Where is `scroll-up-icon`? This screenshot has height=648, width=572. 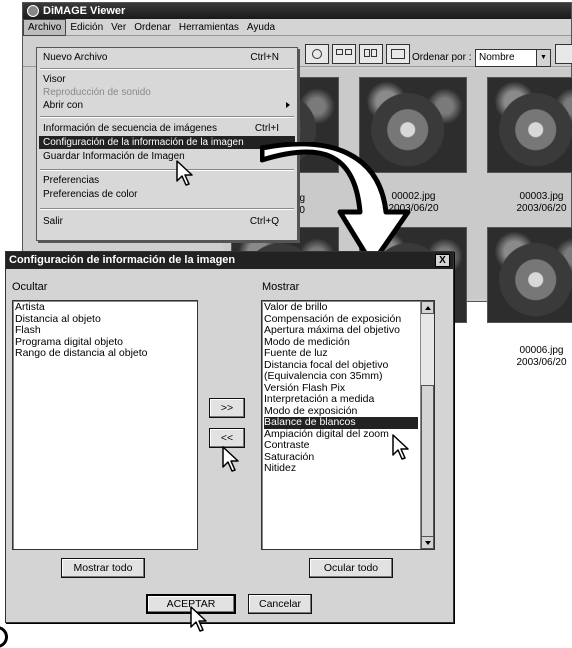
scroll-up-icon is located at coordinates (427, 307).